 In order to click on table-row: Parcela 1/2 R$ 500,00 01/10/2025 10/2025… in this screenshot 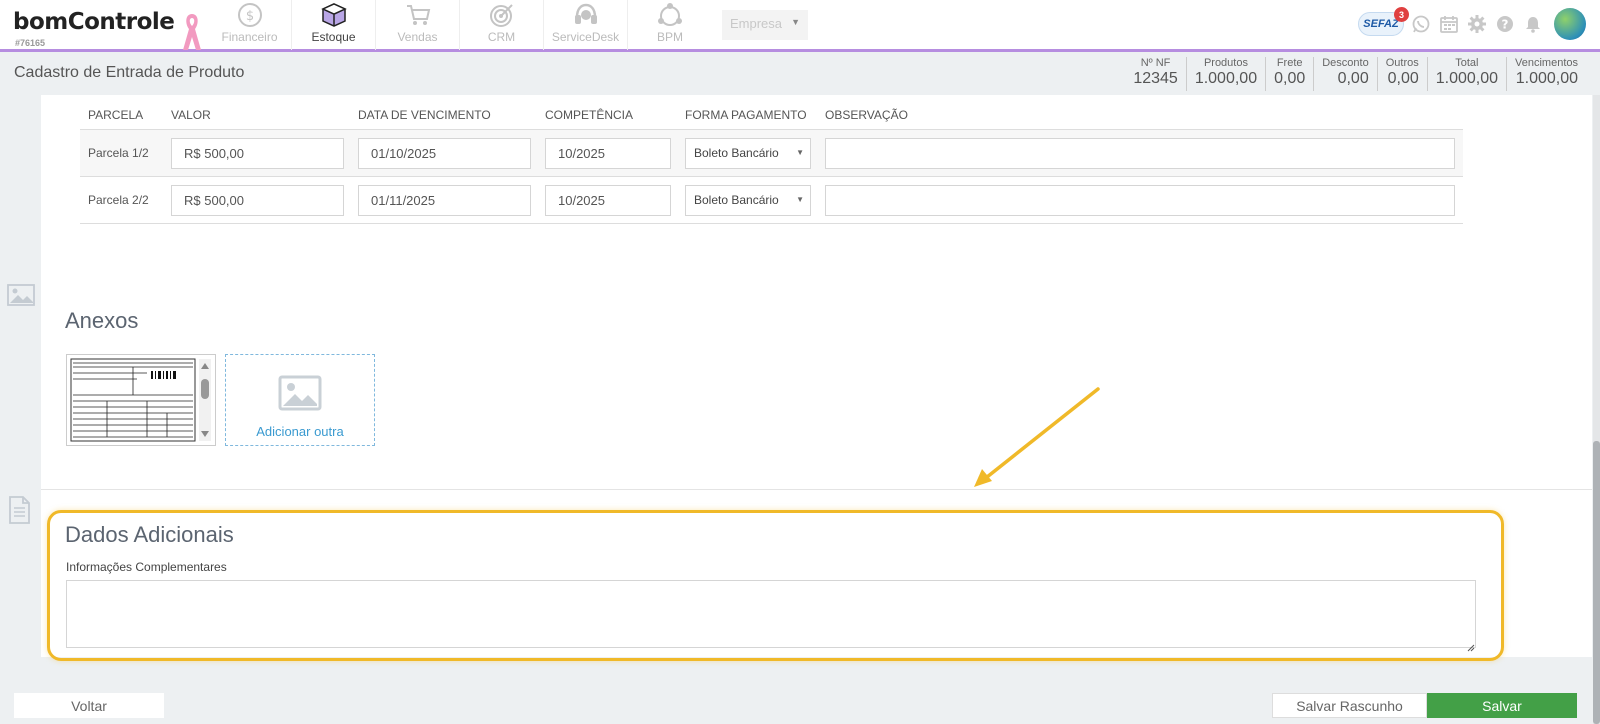, I will do `click(771, 153)`.